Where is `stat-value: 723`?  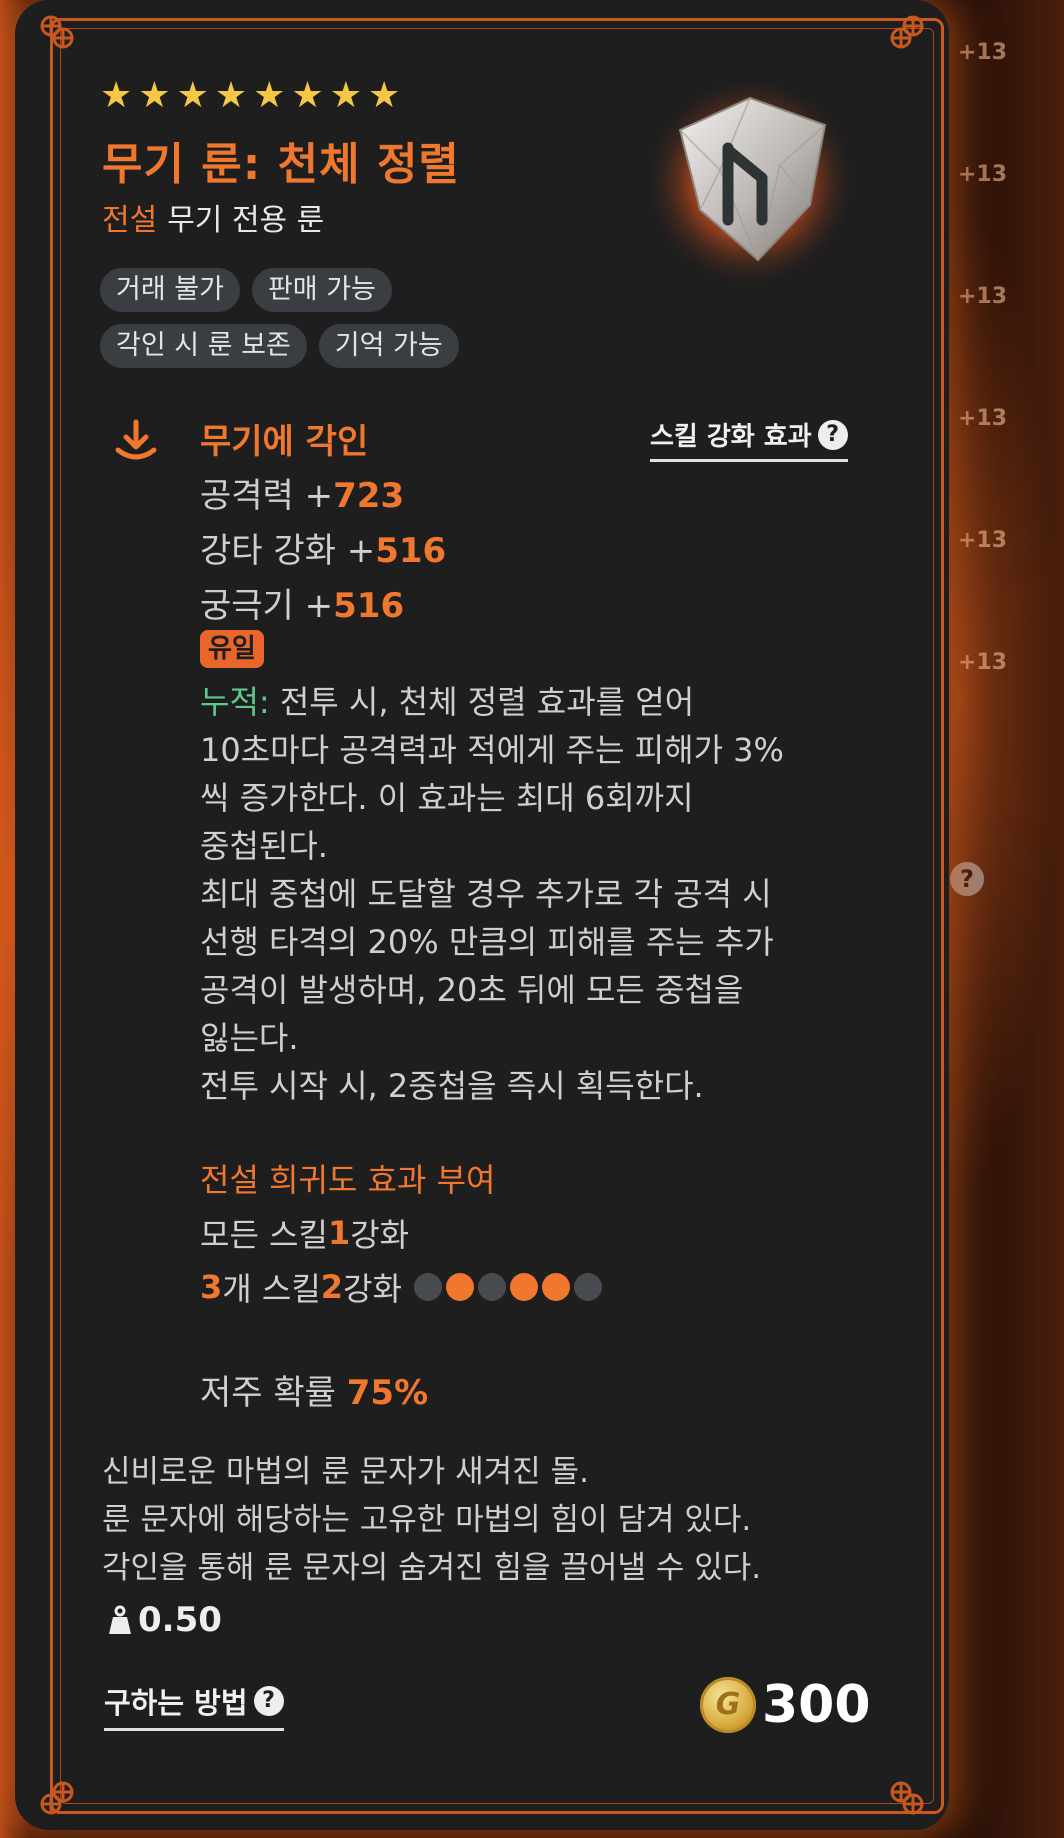
stat-value: 723 is located at coordinates (369, 496).